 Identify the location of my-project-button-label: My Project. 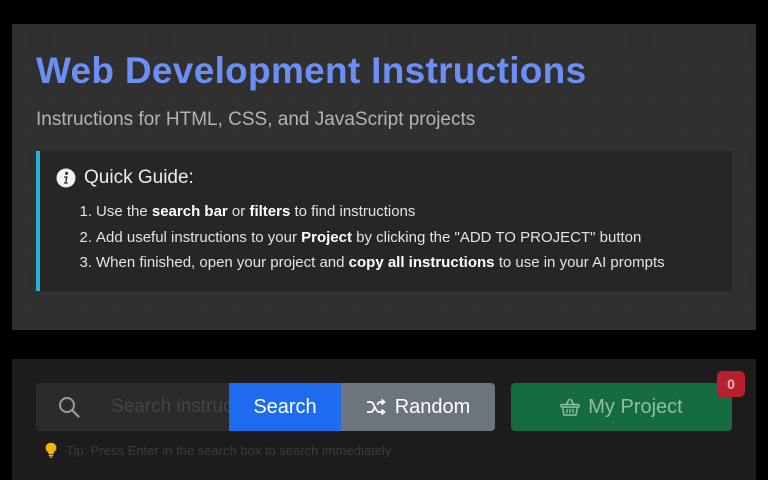
(635, 406).